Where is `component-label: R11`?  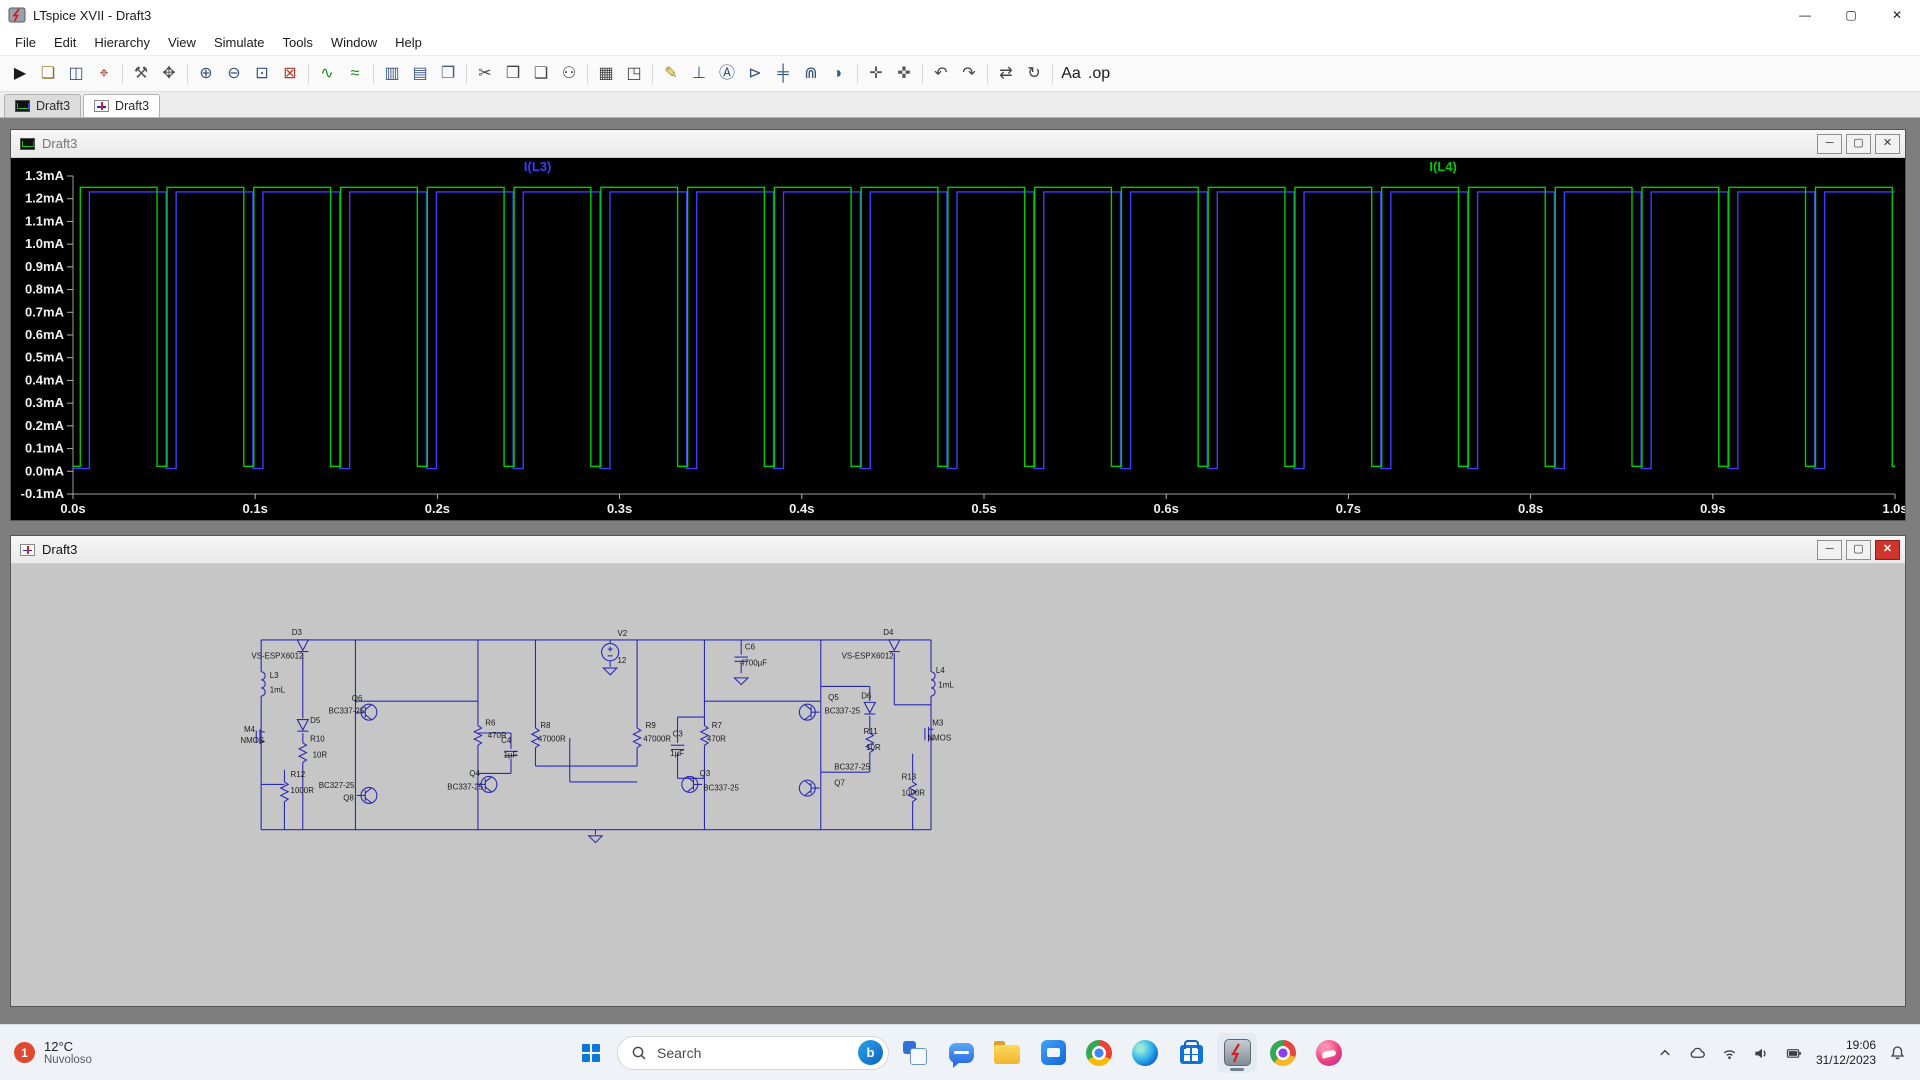 component-label: R11 is located at coordinates (871, 731).